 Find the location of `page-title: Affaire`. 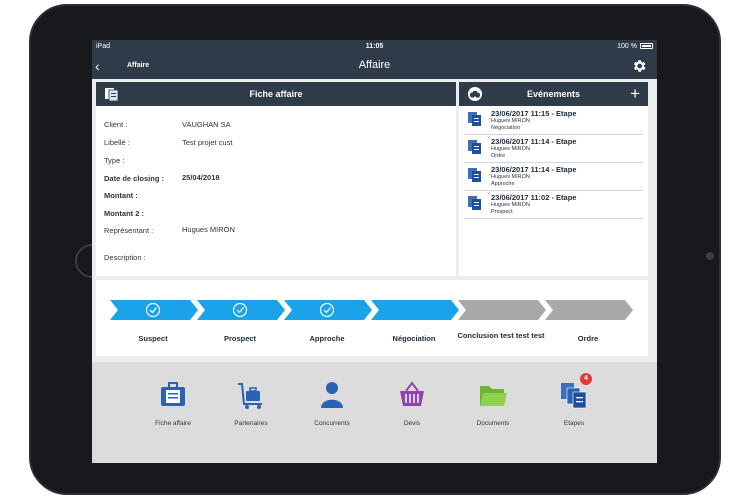

page-title: Affaire is located at coordinates (374, 65).